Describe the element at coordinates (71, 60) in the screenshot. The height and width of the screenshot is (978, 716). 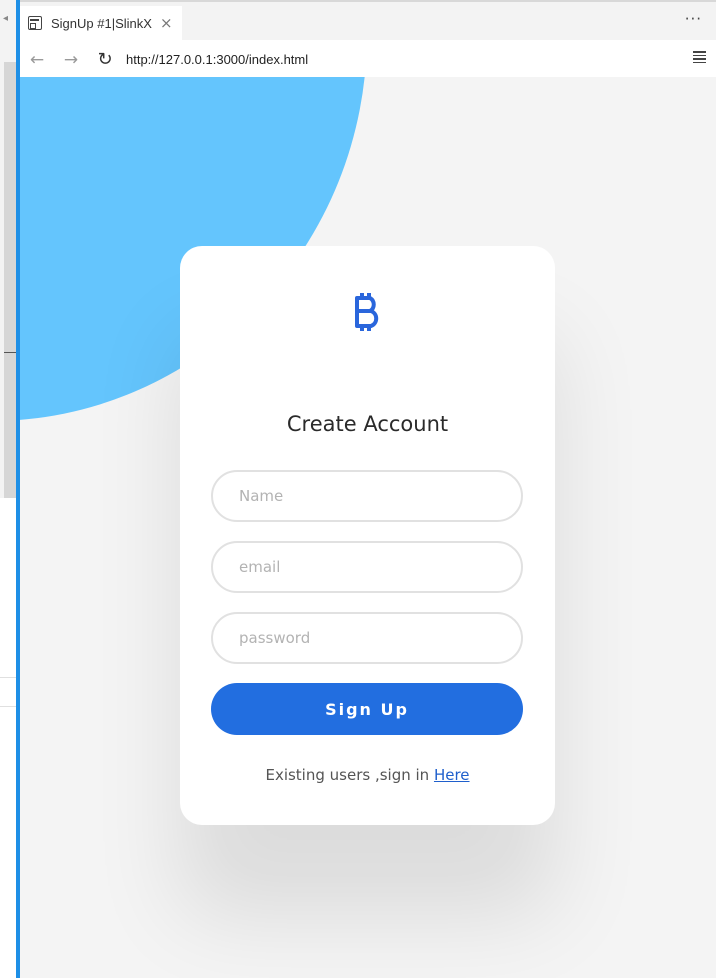
I see `forward-icon: →` at that location.